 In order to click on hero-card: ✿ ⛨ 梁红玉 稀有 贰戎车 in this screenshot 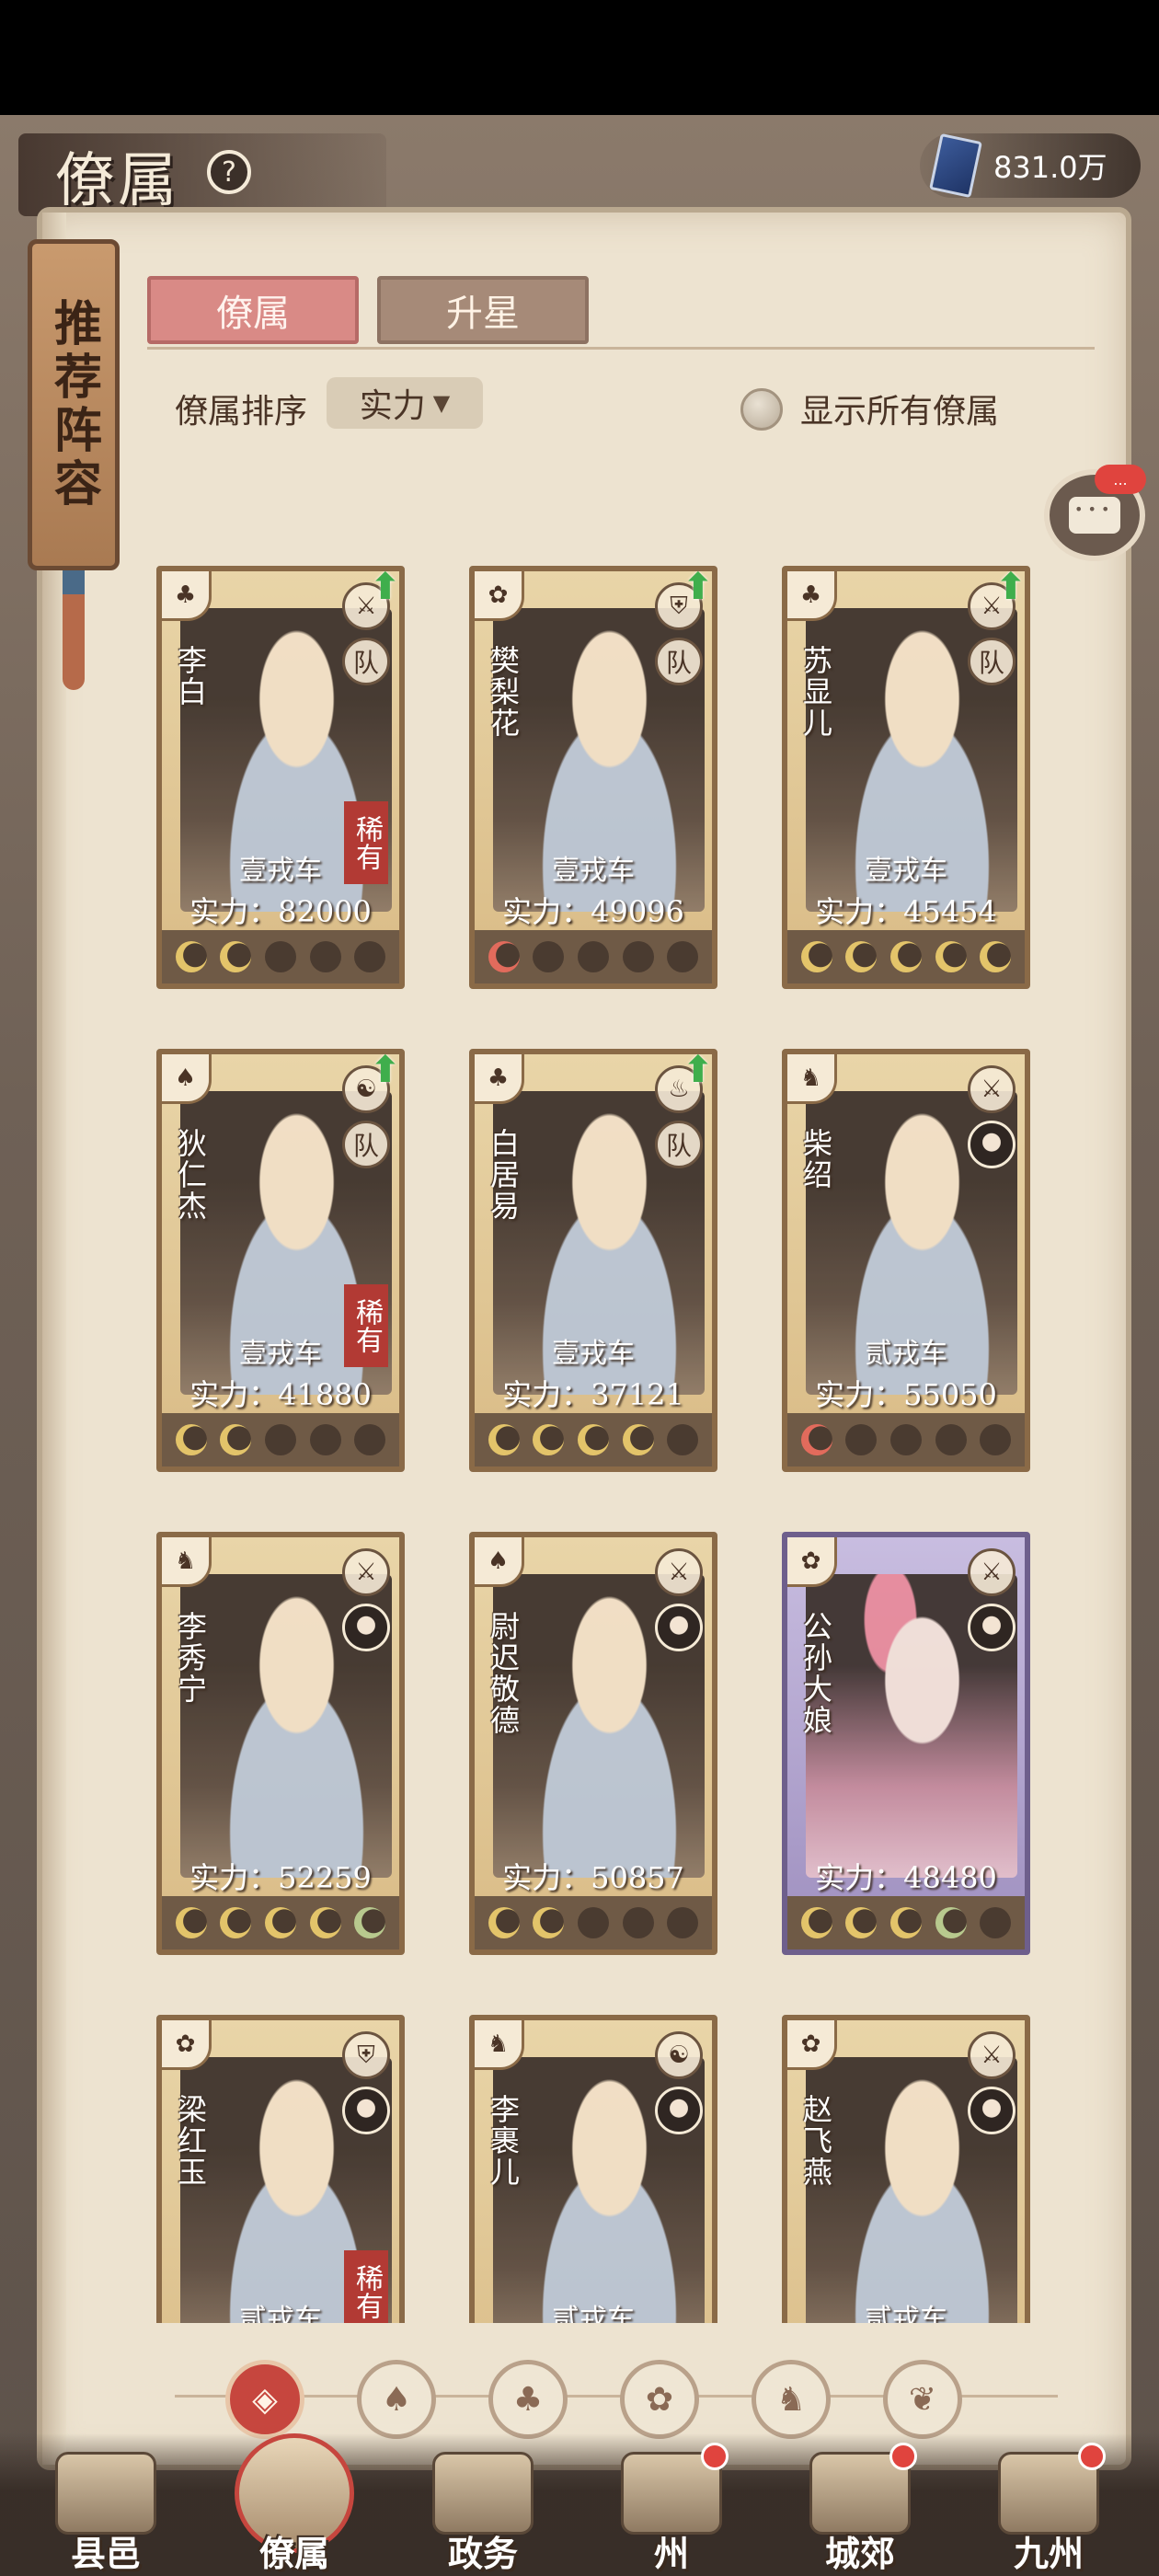, I will do `click(280, 2169)`.